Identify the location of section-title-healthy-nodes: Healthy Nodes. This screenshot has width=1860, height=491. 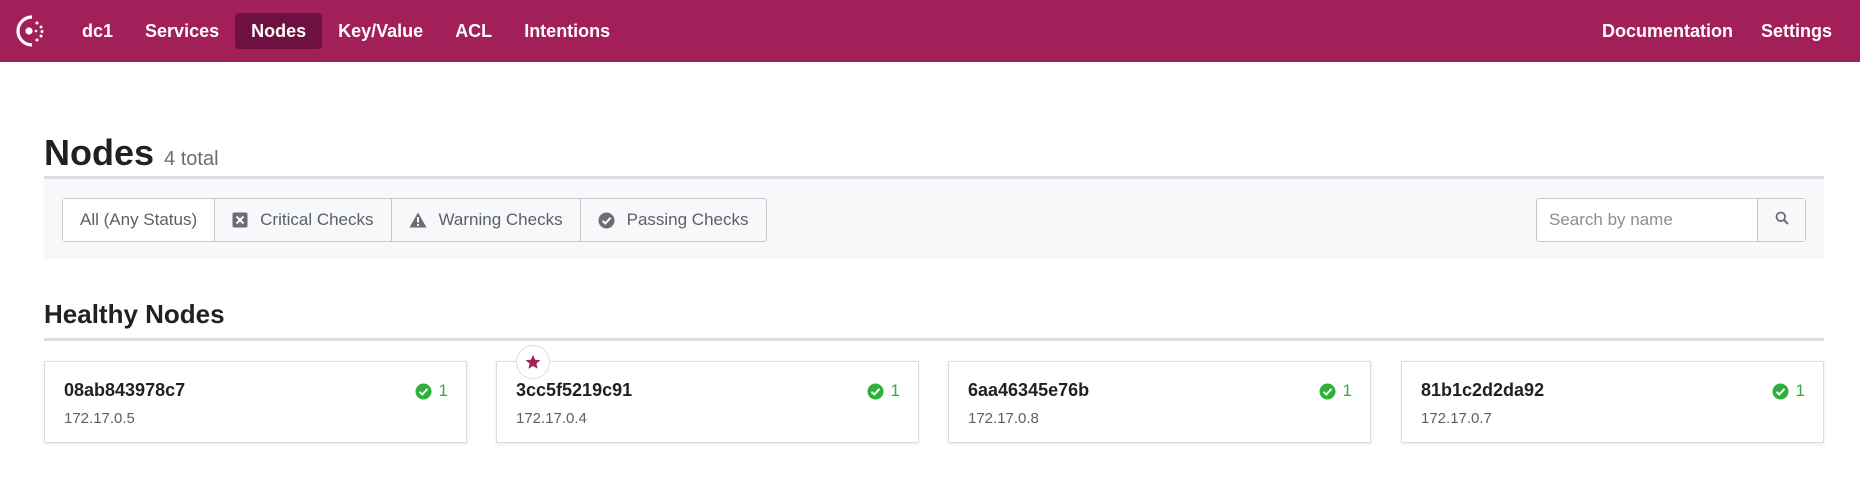
(134, 314).